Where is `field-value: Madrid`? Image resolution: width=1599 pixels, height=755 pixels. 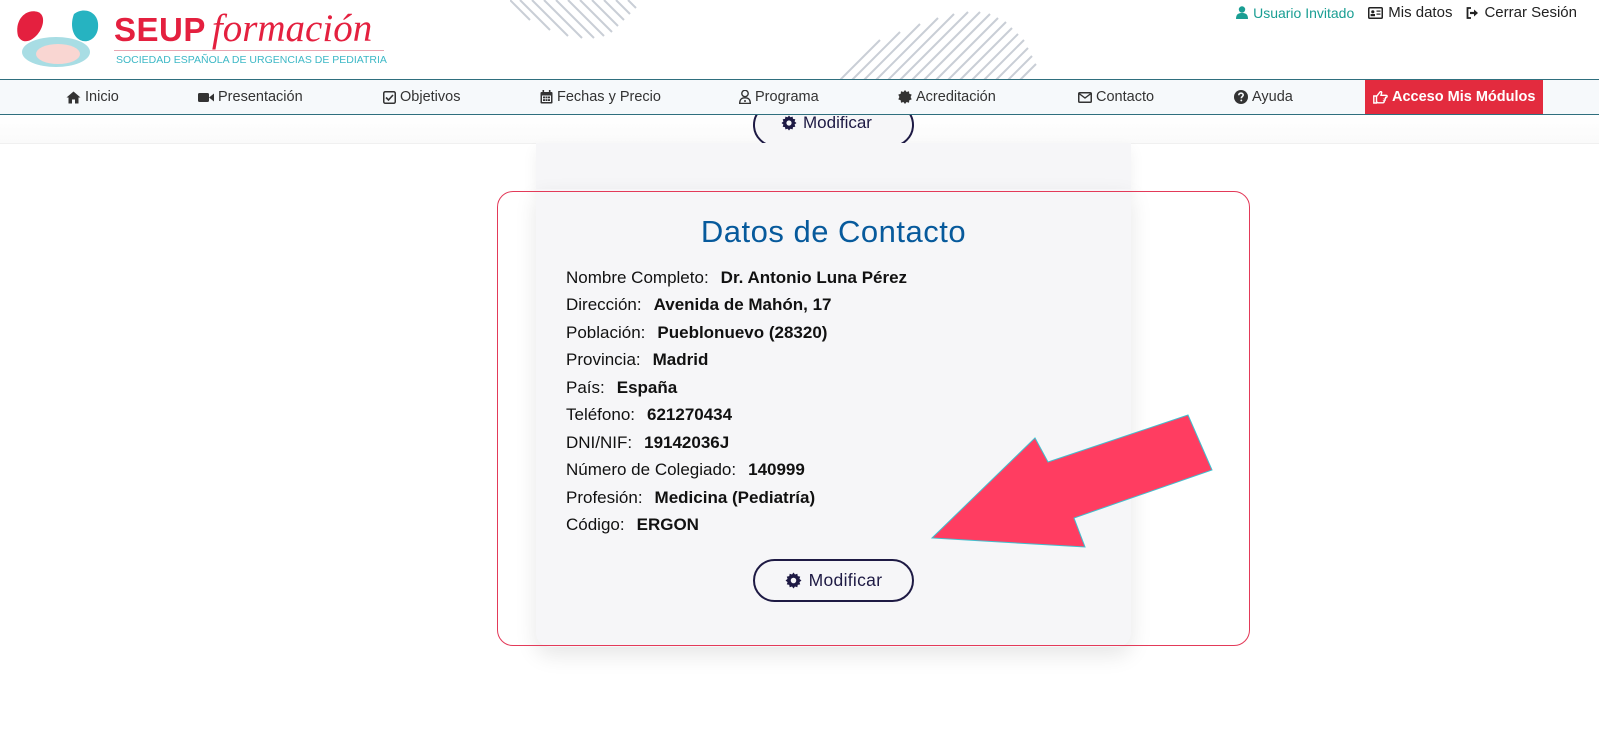
field-value: Madrid is located at coordinates (680, 360).